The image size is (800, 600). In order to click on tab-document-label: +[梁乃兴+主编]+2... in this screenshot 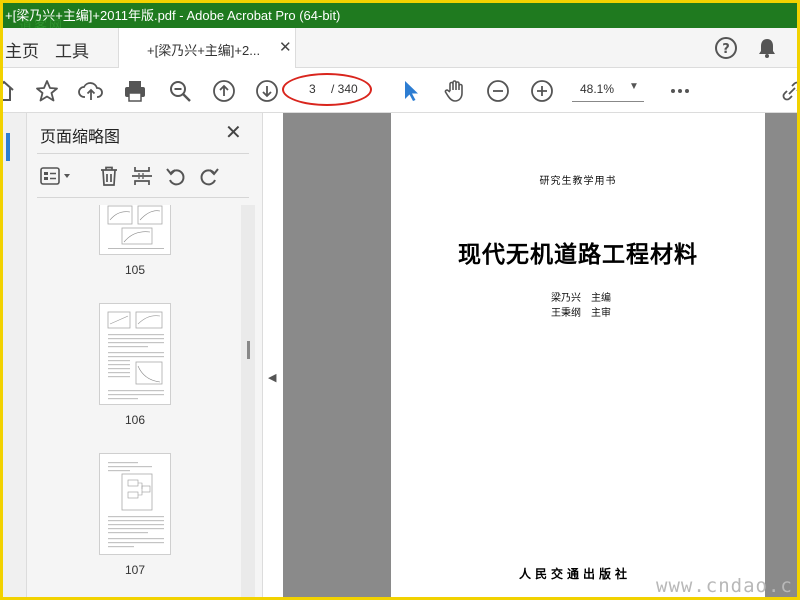, I will do `click(204, 50)`.